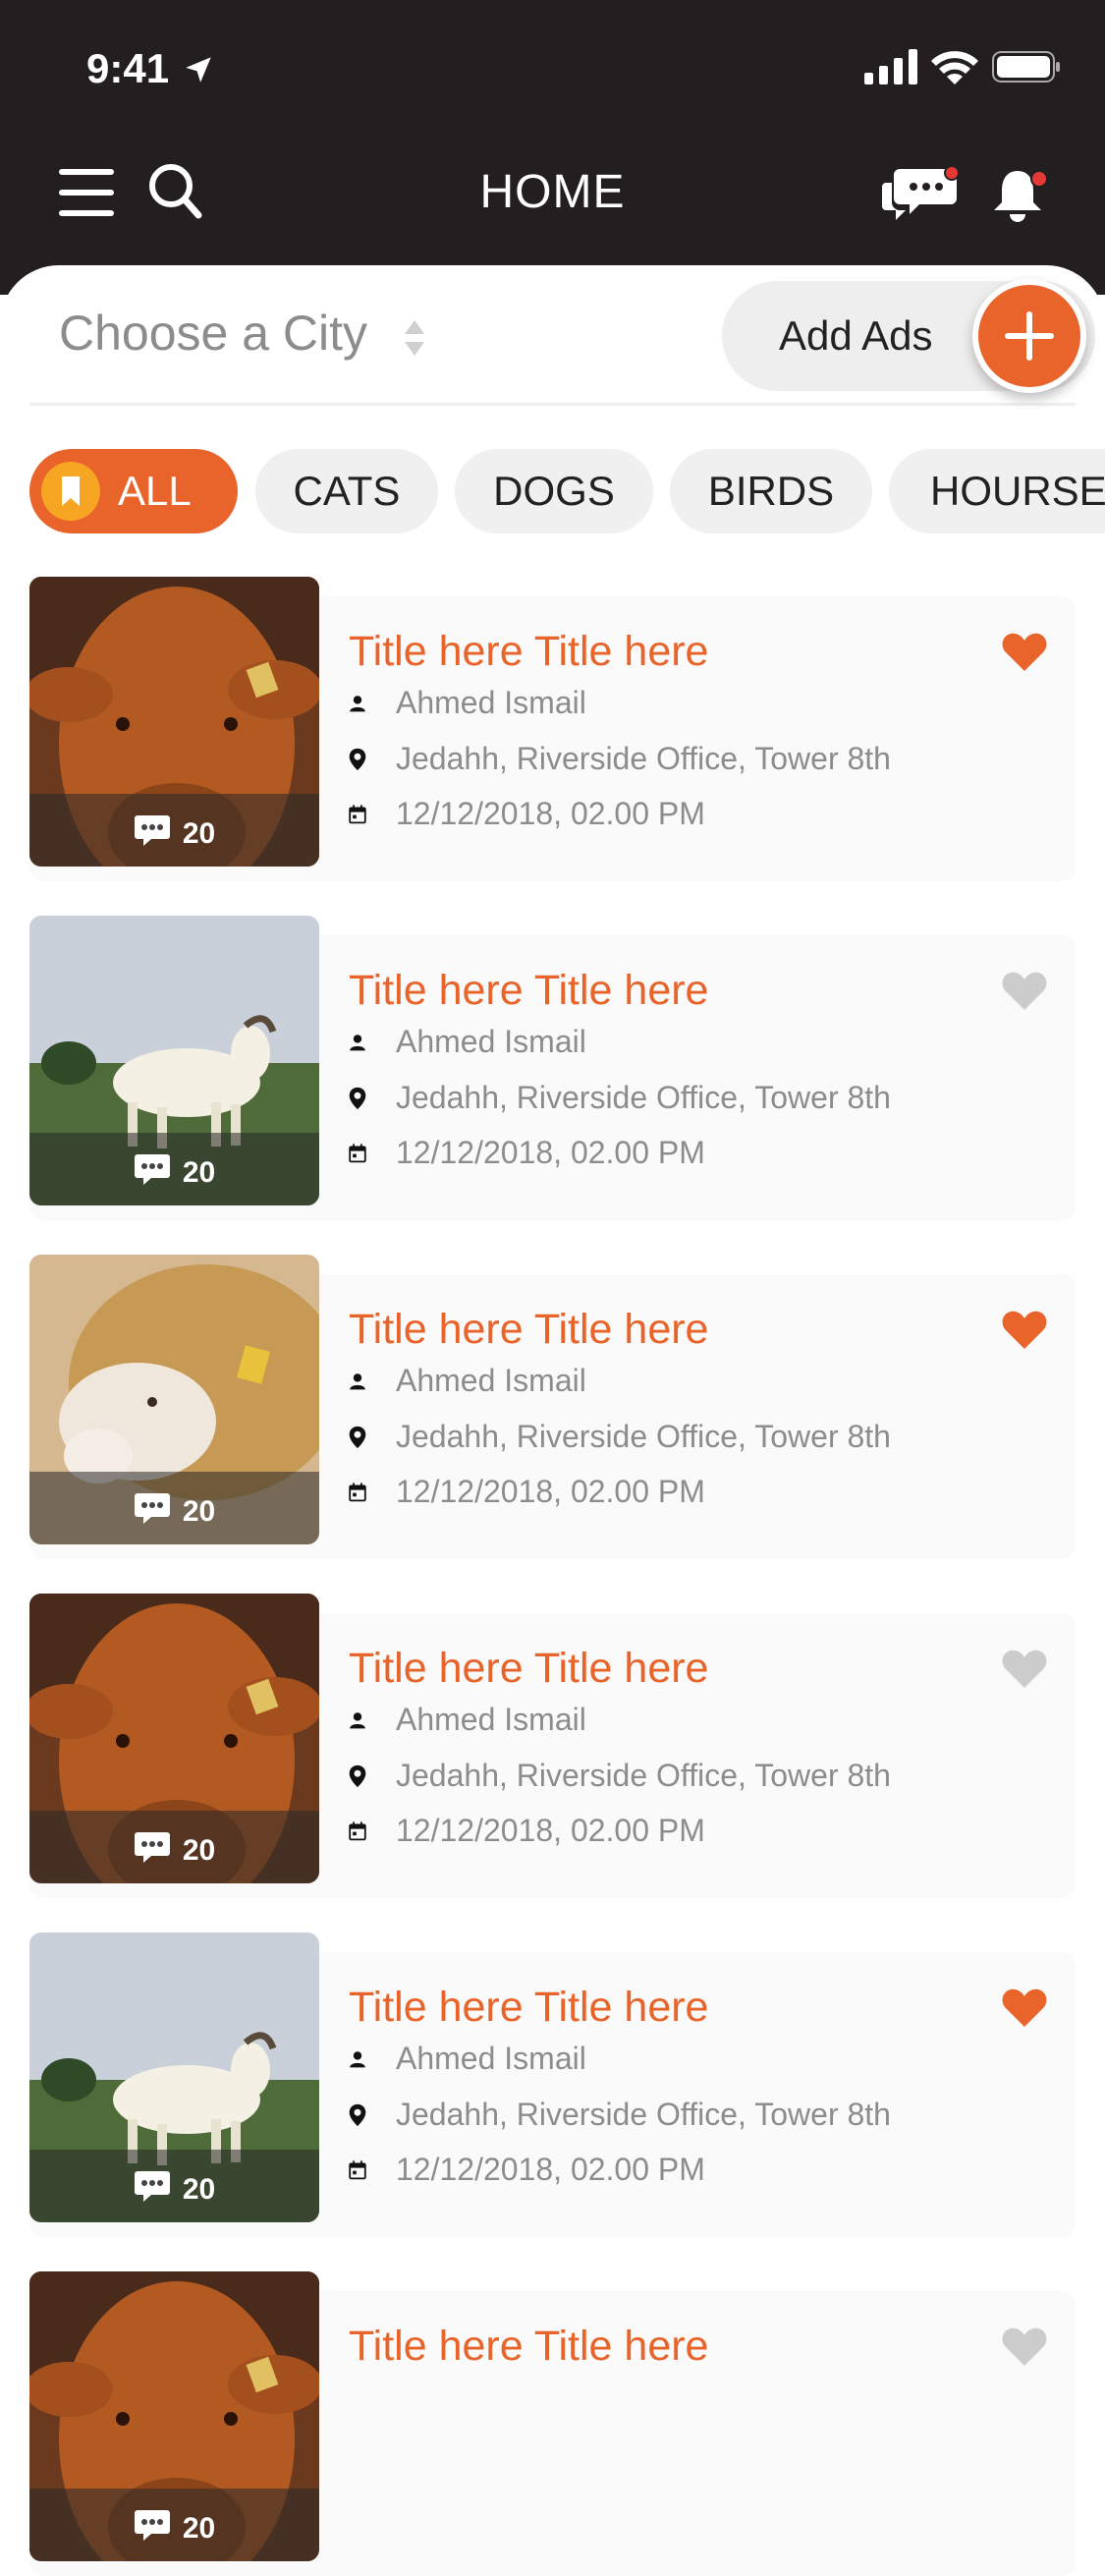  Describe the element at coordinates (1017, 491) in the screenshot. I see `chip-label: HOURSES` at that location.